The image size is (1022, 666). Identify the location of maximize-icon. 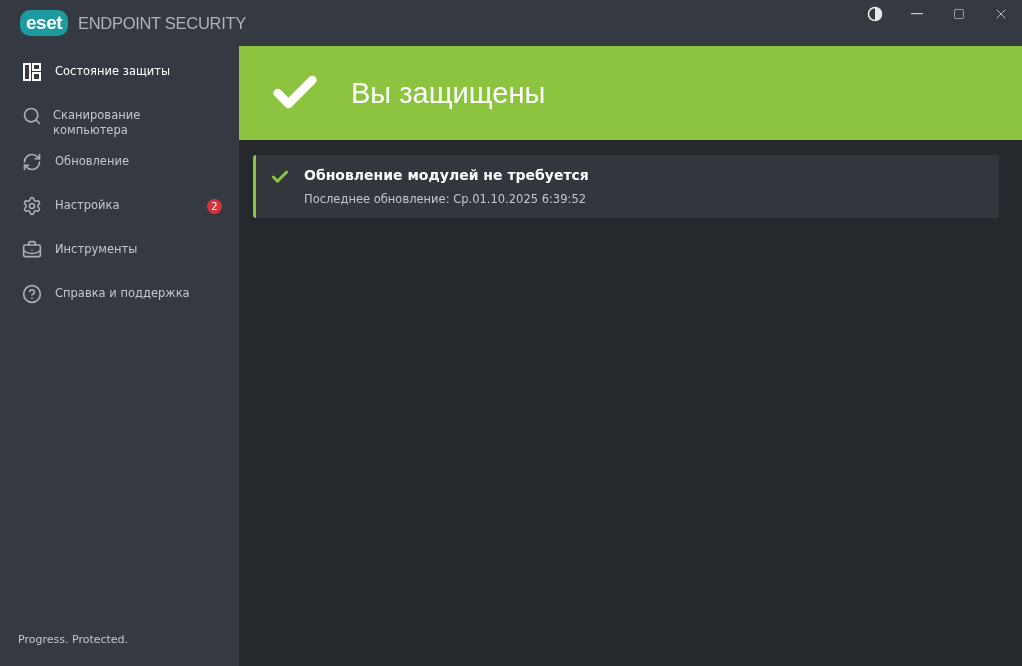
(959, 14).